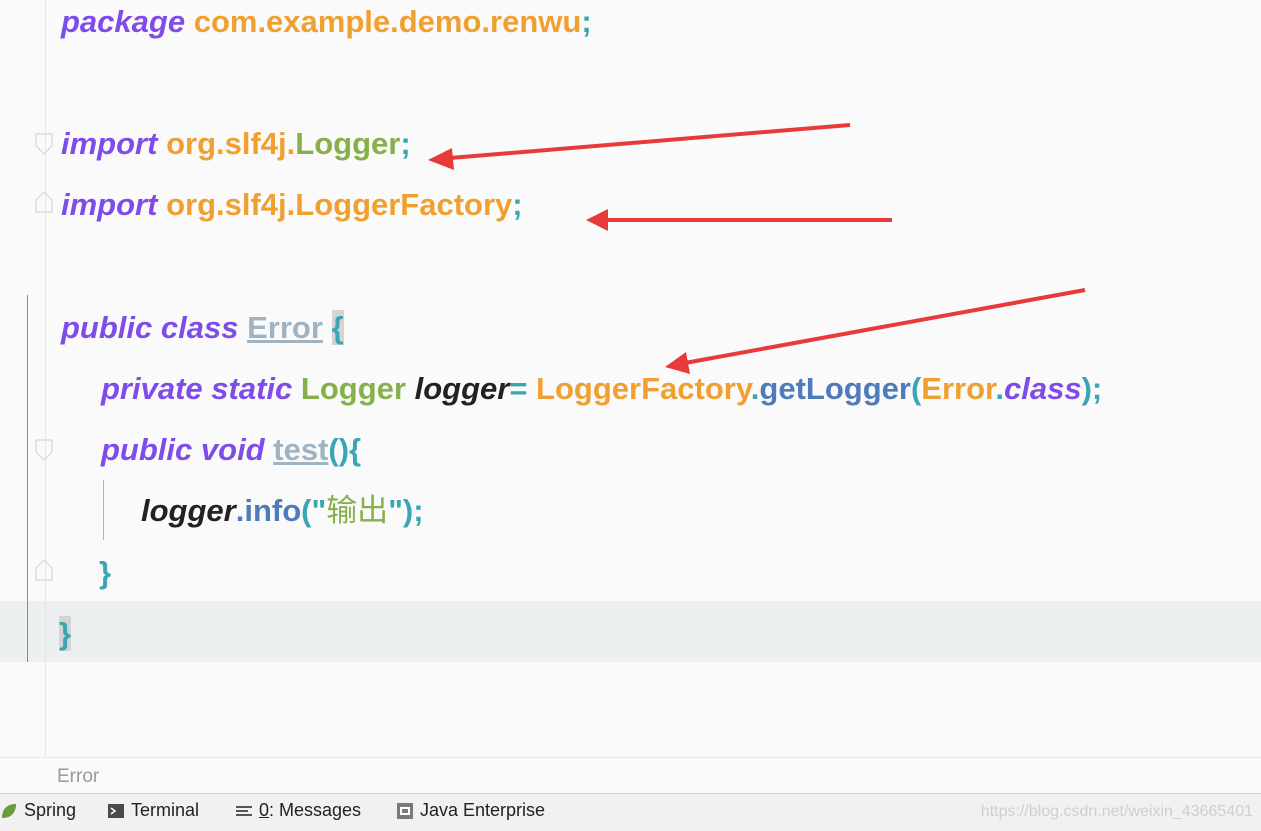 Image resolution: width=1261 pixels, height=831 pixels. I want to click on breadcrumb: Error, so click(630, 775).